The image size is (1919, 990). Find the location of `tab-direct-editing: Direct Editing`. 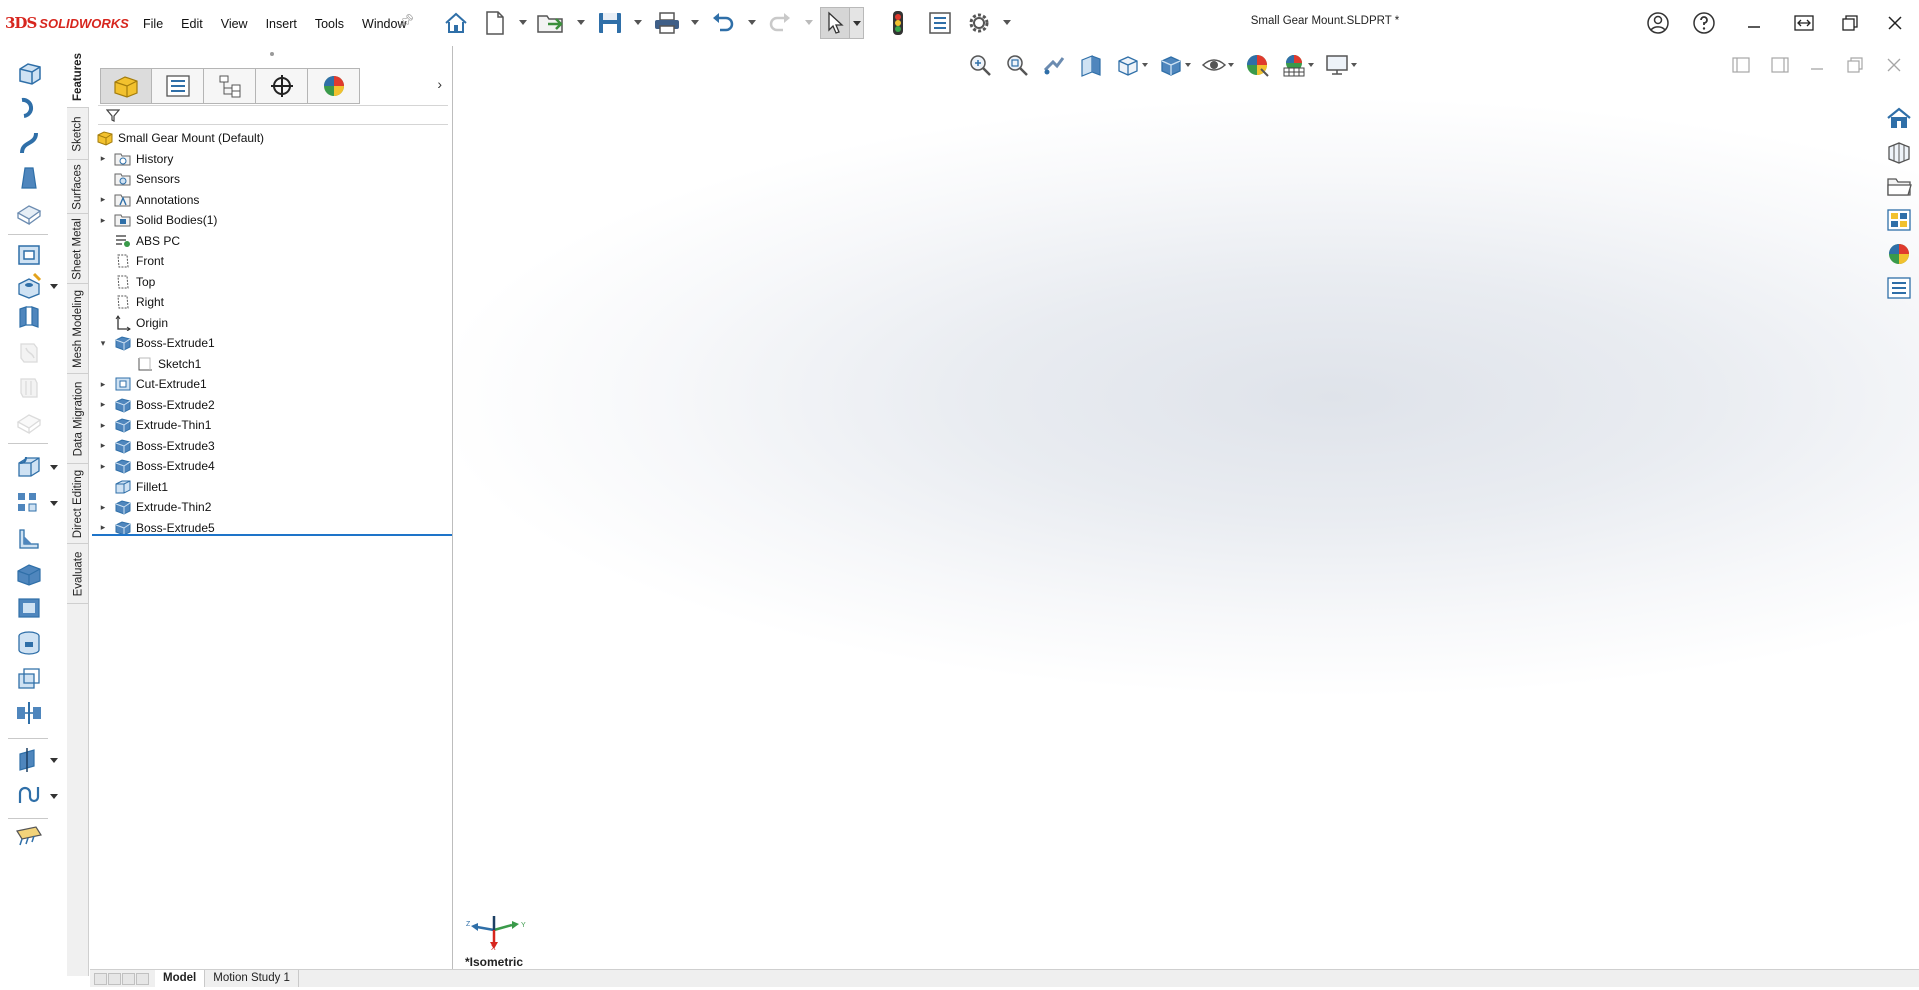

tab-direct-editing: Direct Editing is located at coordinates (78, 504).